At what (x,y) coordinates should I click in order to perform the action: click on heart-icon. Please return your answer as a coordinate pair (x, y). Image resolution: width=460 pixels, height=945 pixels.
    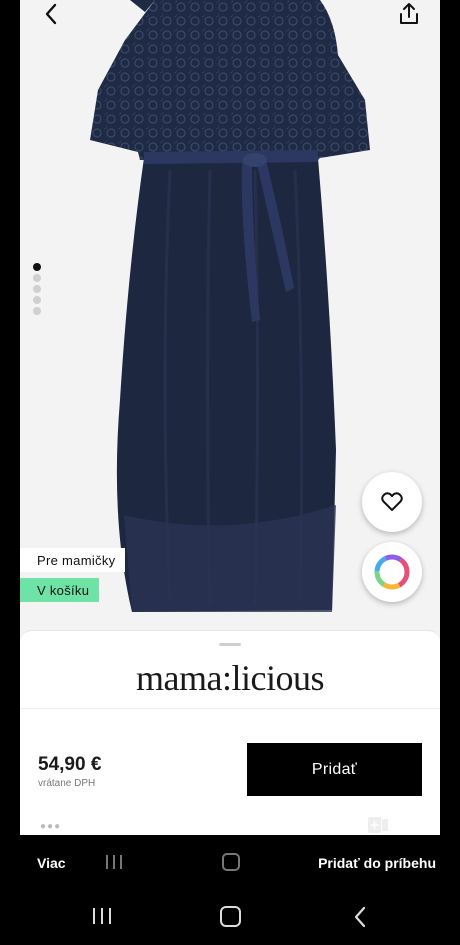
    Looking at the image, I should click on (392, 501).